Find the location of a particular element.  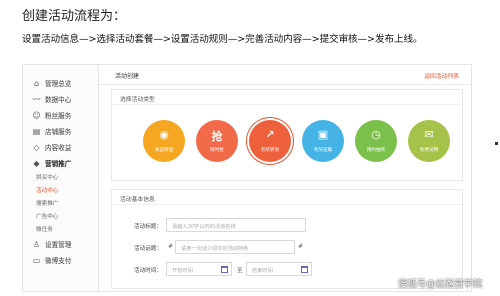

type-collection-button: ▣ 有奖征集 is located at coordinates (323, 141).